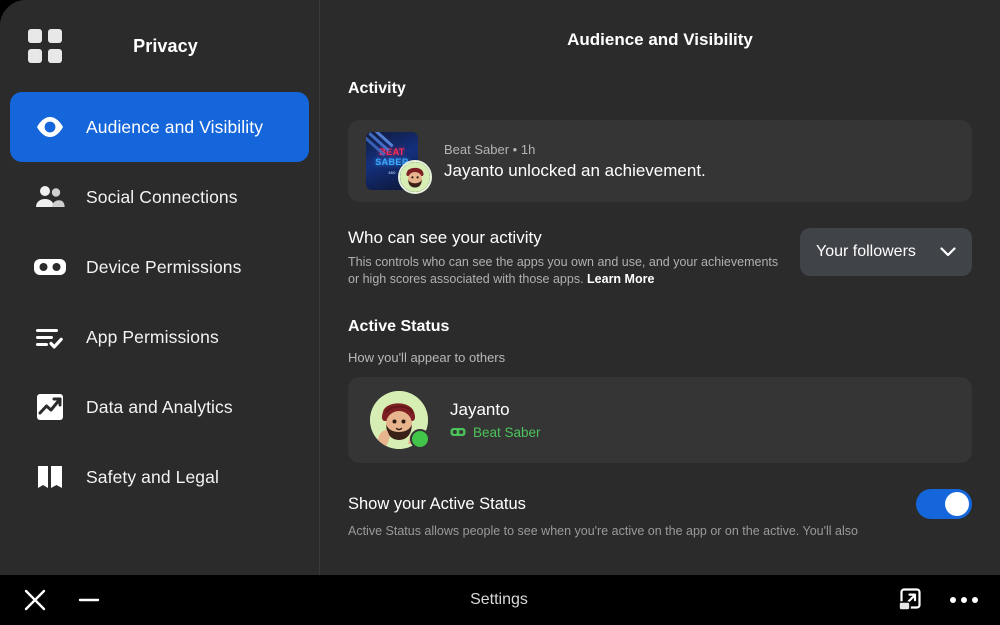  I want to click on visibility-setting-title: Who can see your activity, so click(445, 237).